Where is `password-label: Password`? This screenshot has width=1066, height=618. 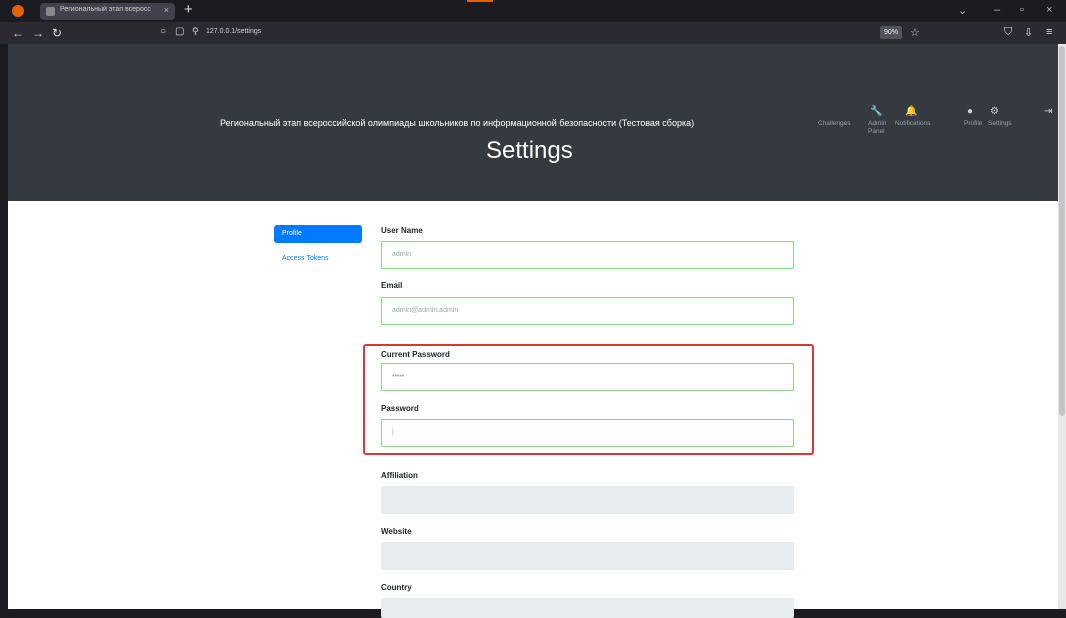
password-label: Password is located at coordinates (400, 408).